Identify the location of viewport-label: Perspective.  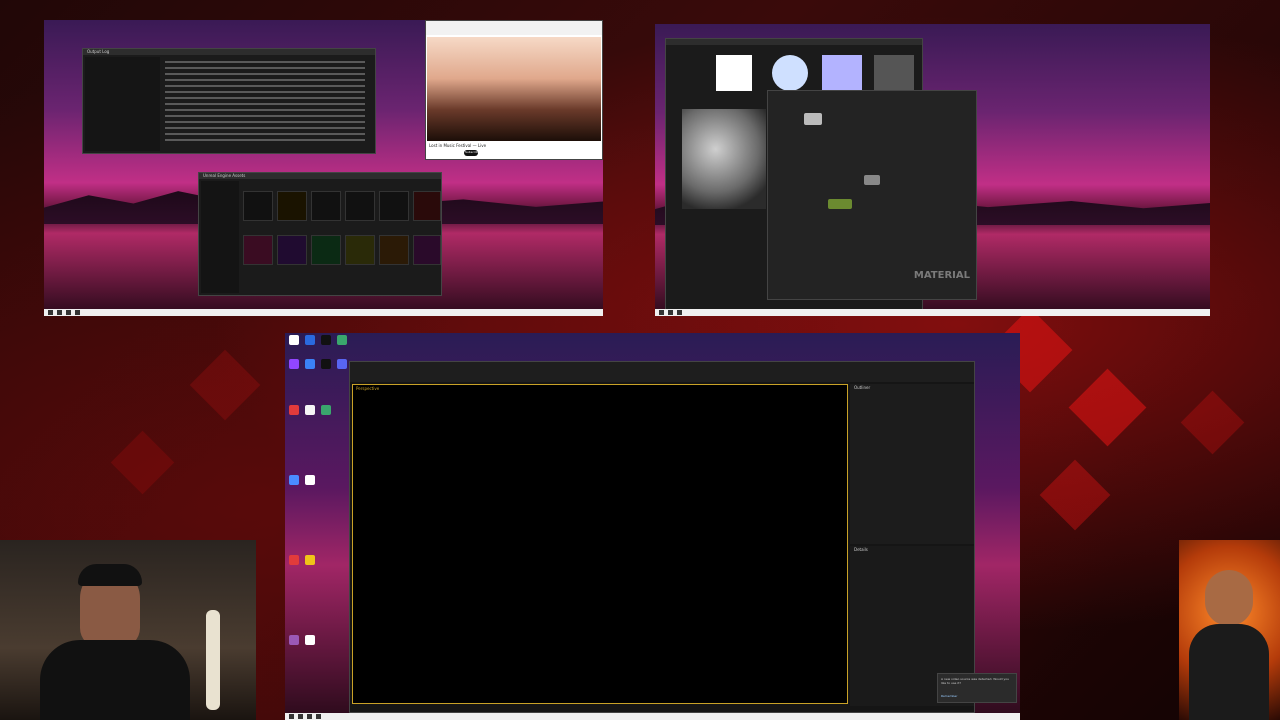
(368, 388).